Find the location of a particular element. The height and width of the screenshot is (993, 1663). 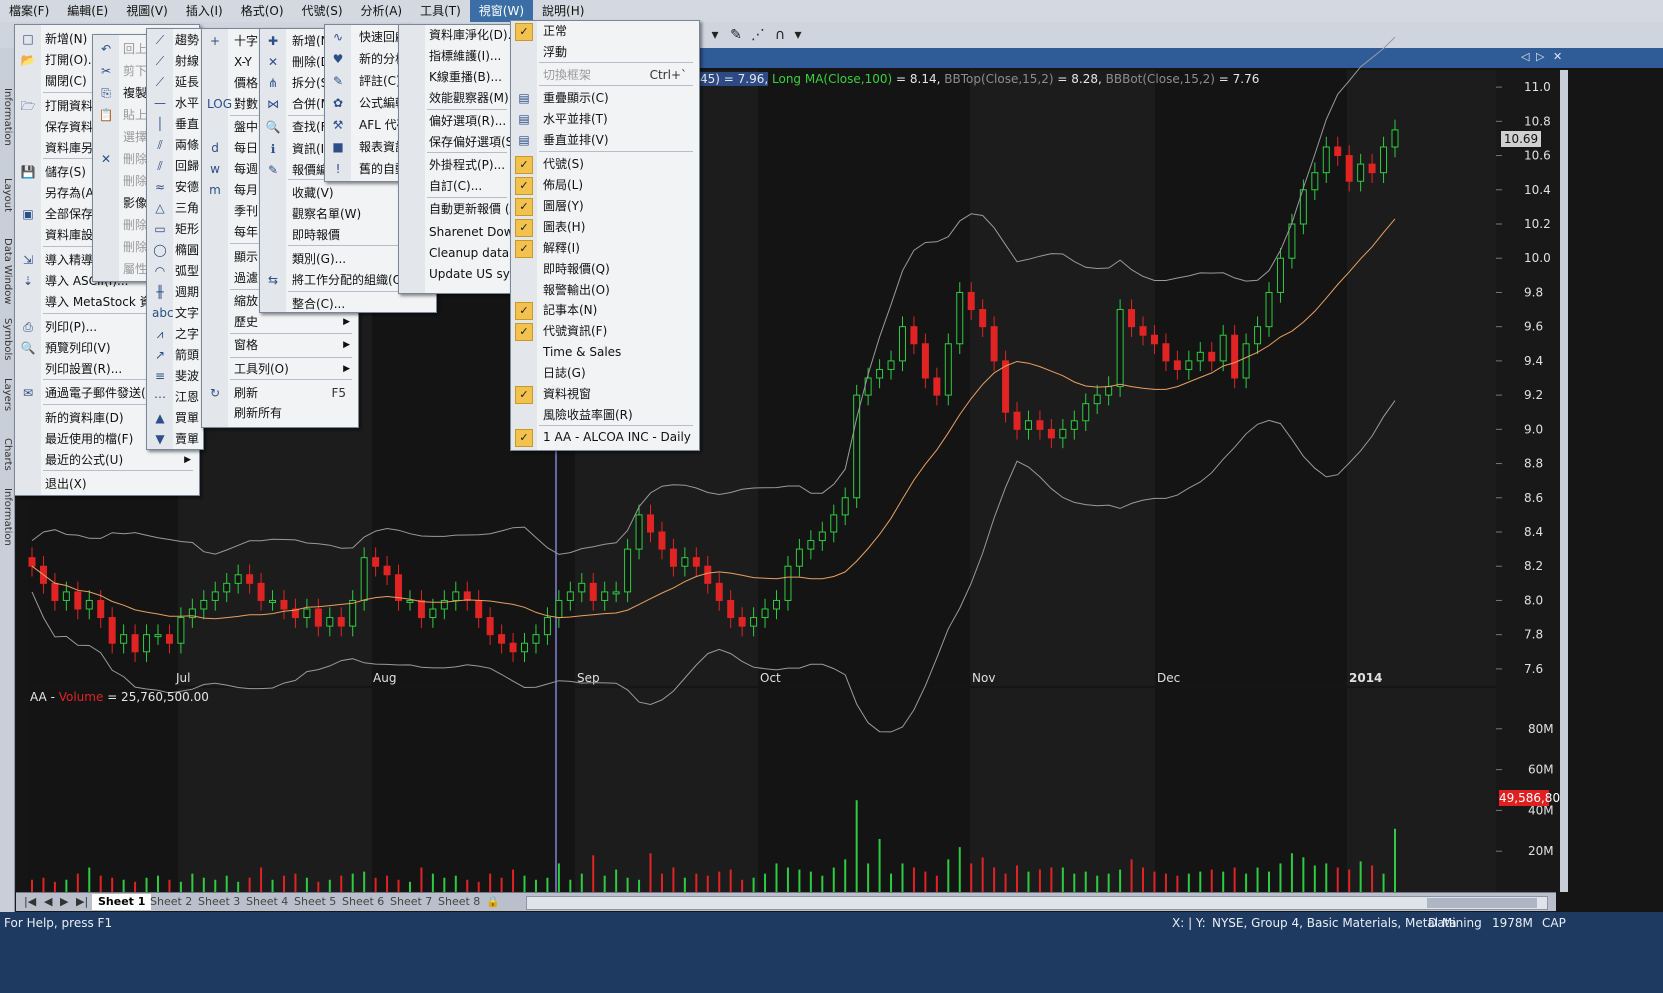

menu-item-label: 佈局(L) is located at coordinates (563, 185).